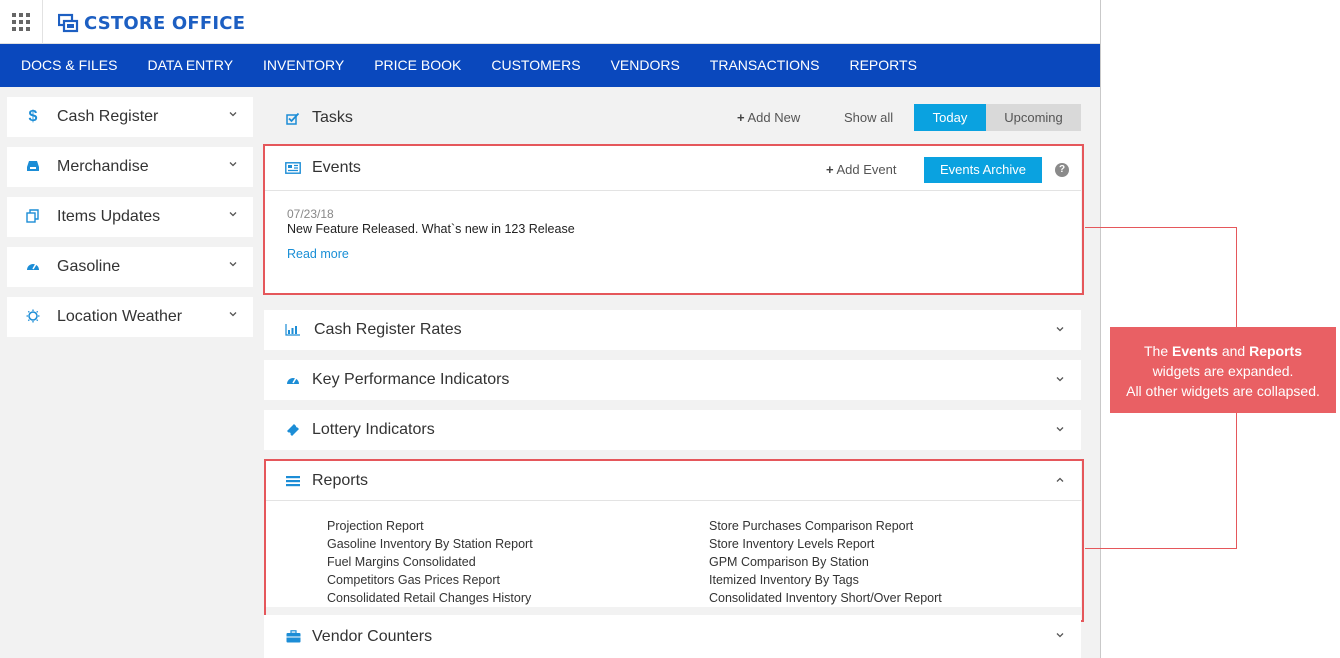 This screenshot has width=1340, height=658. I want to click on sidebar-item-label: Merchandise, so click(103, 166).